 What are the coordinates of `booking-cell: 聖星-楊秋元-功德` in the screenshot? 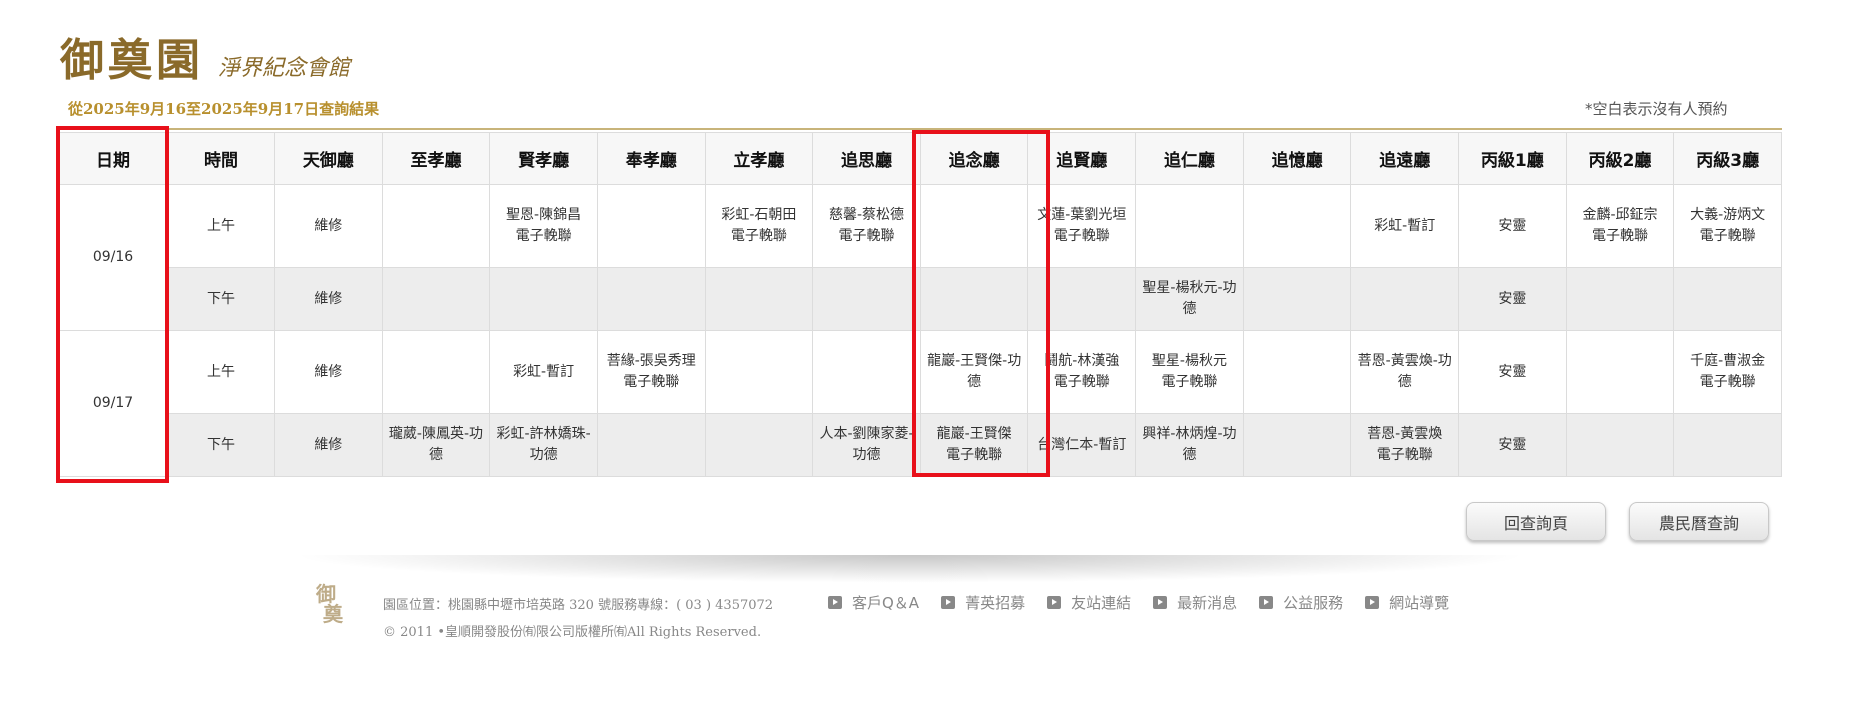 It's located at (1189, 299).